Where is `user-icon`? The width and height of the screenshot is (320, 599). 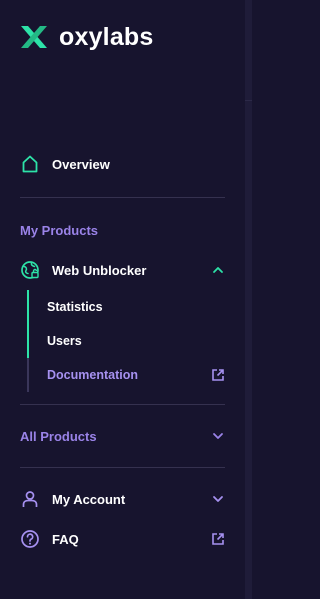 user-icon is located at coordinates (30, 499).